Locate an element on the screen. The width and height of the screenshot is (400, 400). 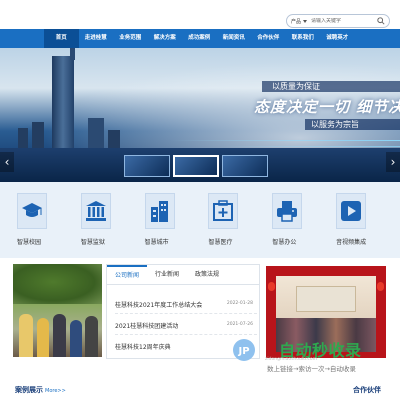
cases-label: 案例展示 is located at coordinates (29, 390).